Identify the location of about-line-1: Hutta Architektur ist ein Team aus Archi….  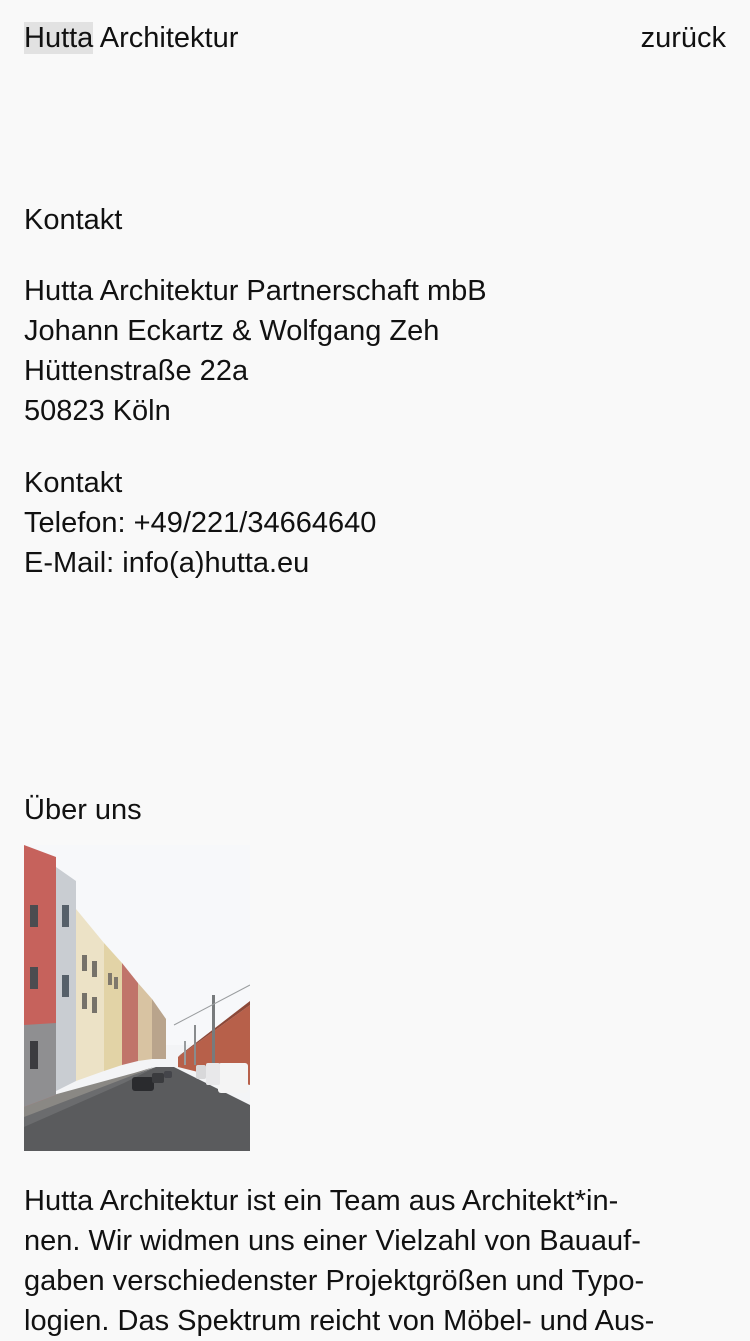
(321, 1201).